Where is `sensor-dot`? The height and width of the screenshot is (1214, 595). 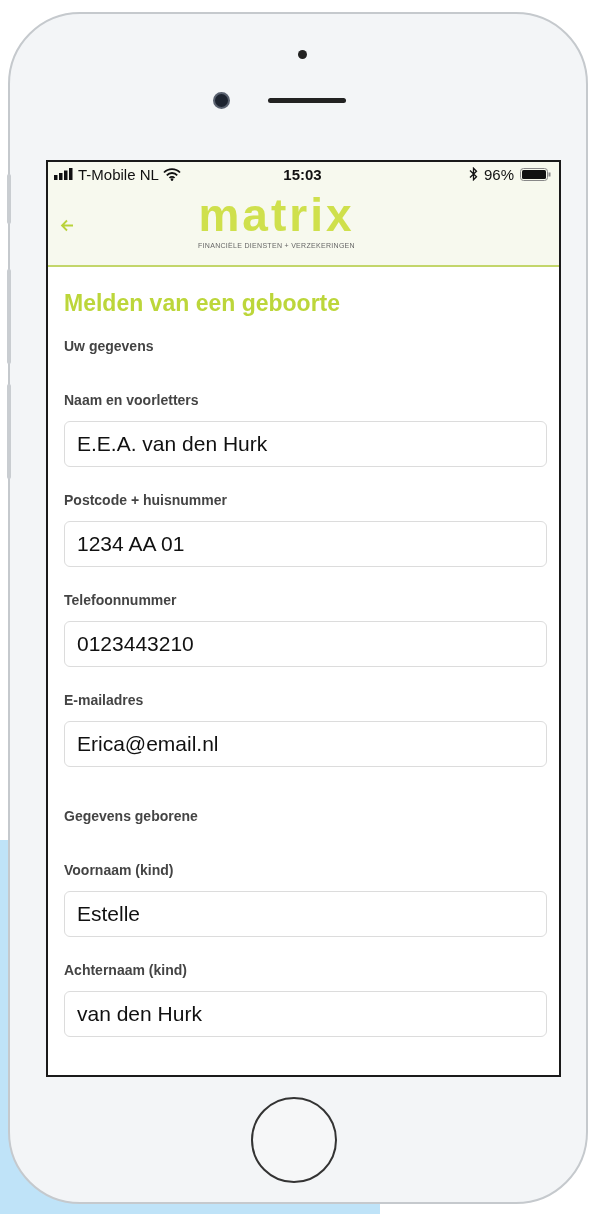
sensor-dot is located at coordinates (302, 54).